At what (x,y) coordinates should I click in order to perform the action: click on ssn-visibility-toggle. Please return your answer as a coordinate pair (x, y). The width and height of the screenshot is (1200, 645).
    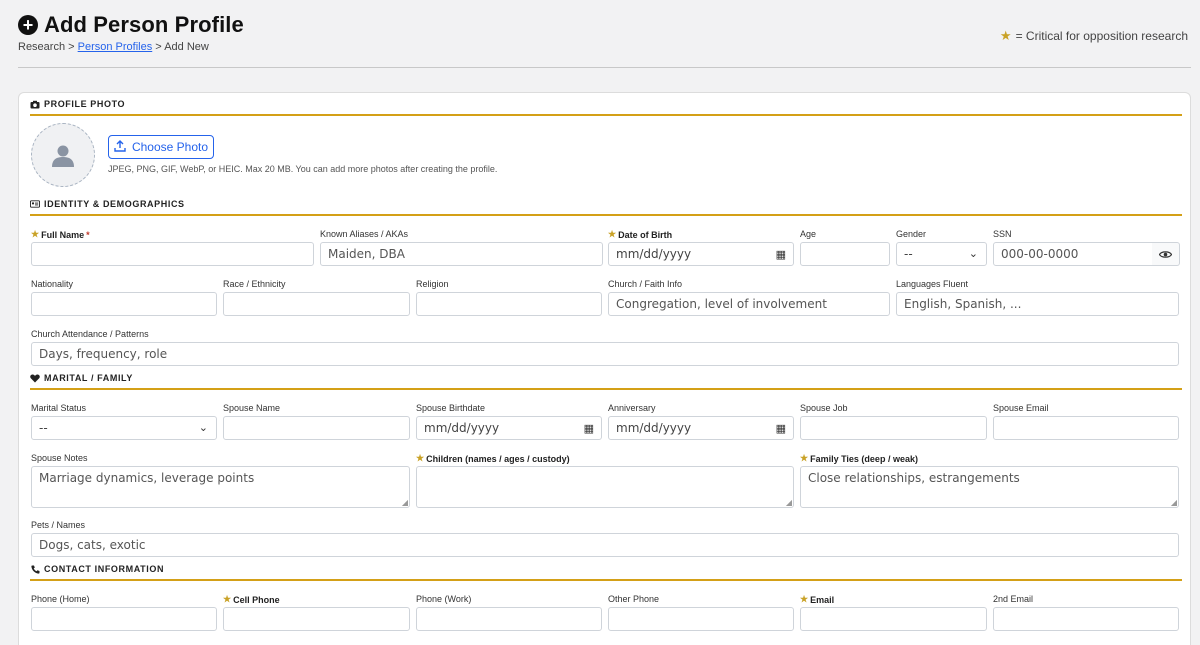
    Looking at the image, I should click on (1166, 254).